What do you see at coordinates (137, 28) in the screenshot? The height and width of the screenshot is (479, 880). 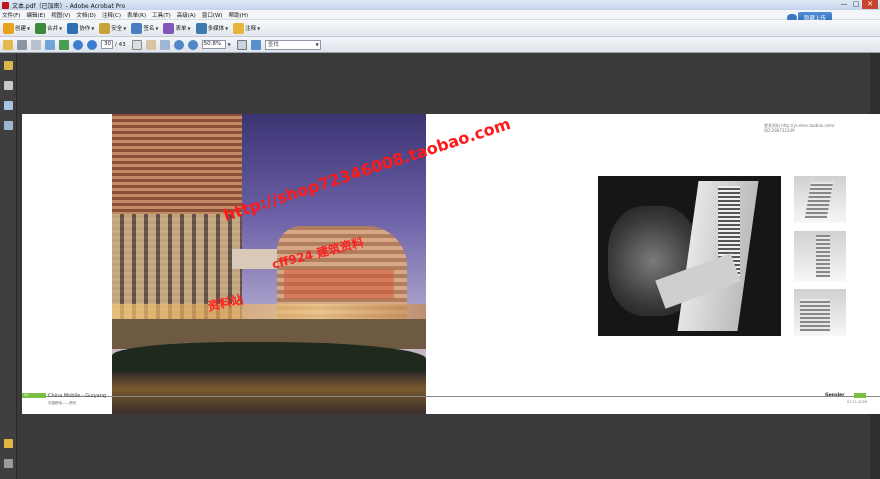 I see `pen-icon` at bounding box center [137, 28].